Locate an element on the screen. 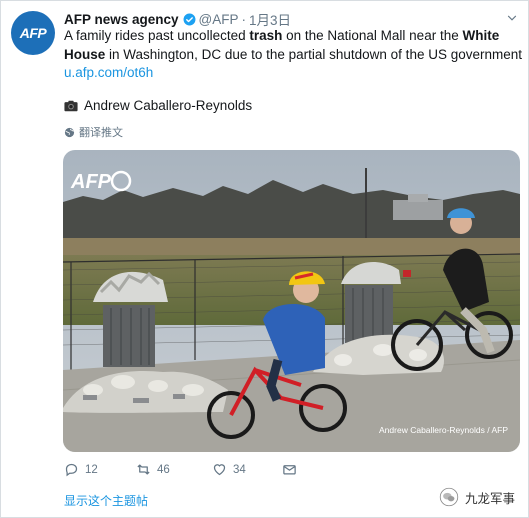 The image size is (529, 518). translate-tweet: 翻译推文 is located at coordinates (93, 132).